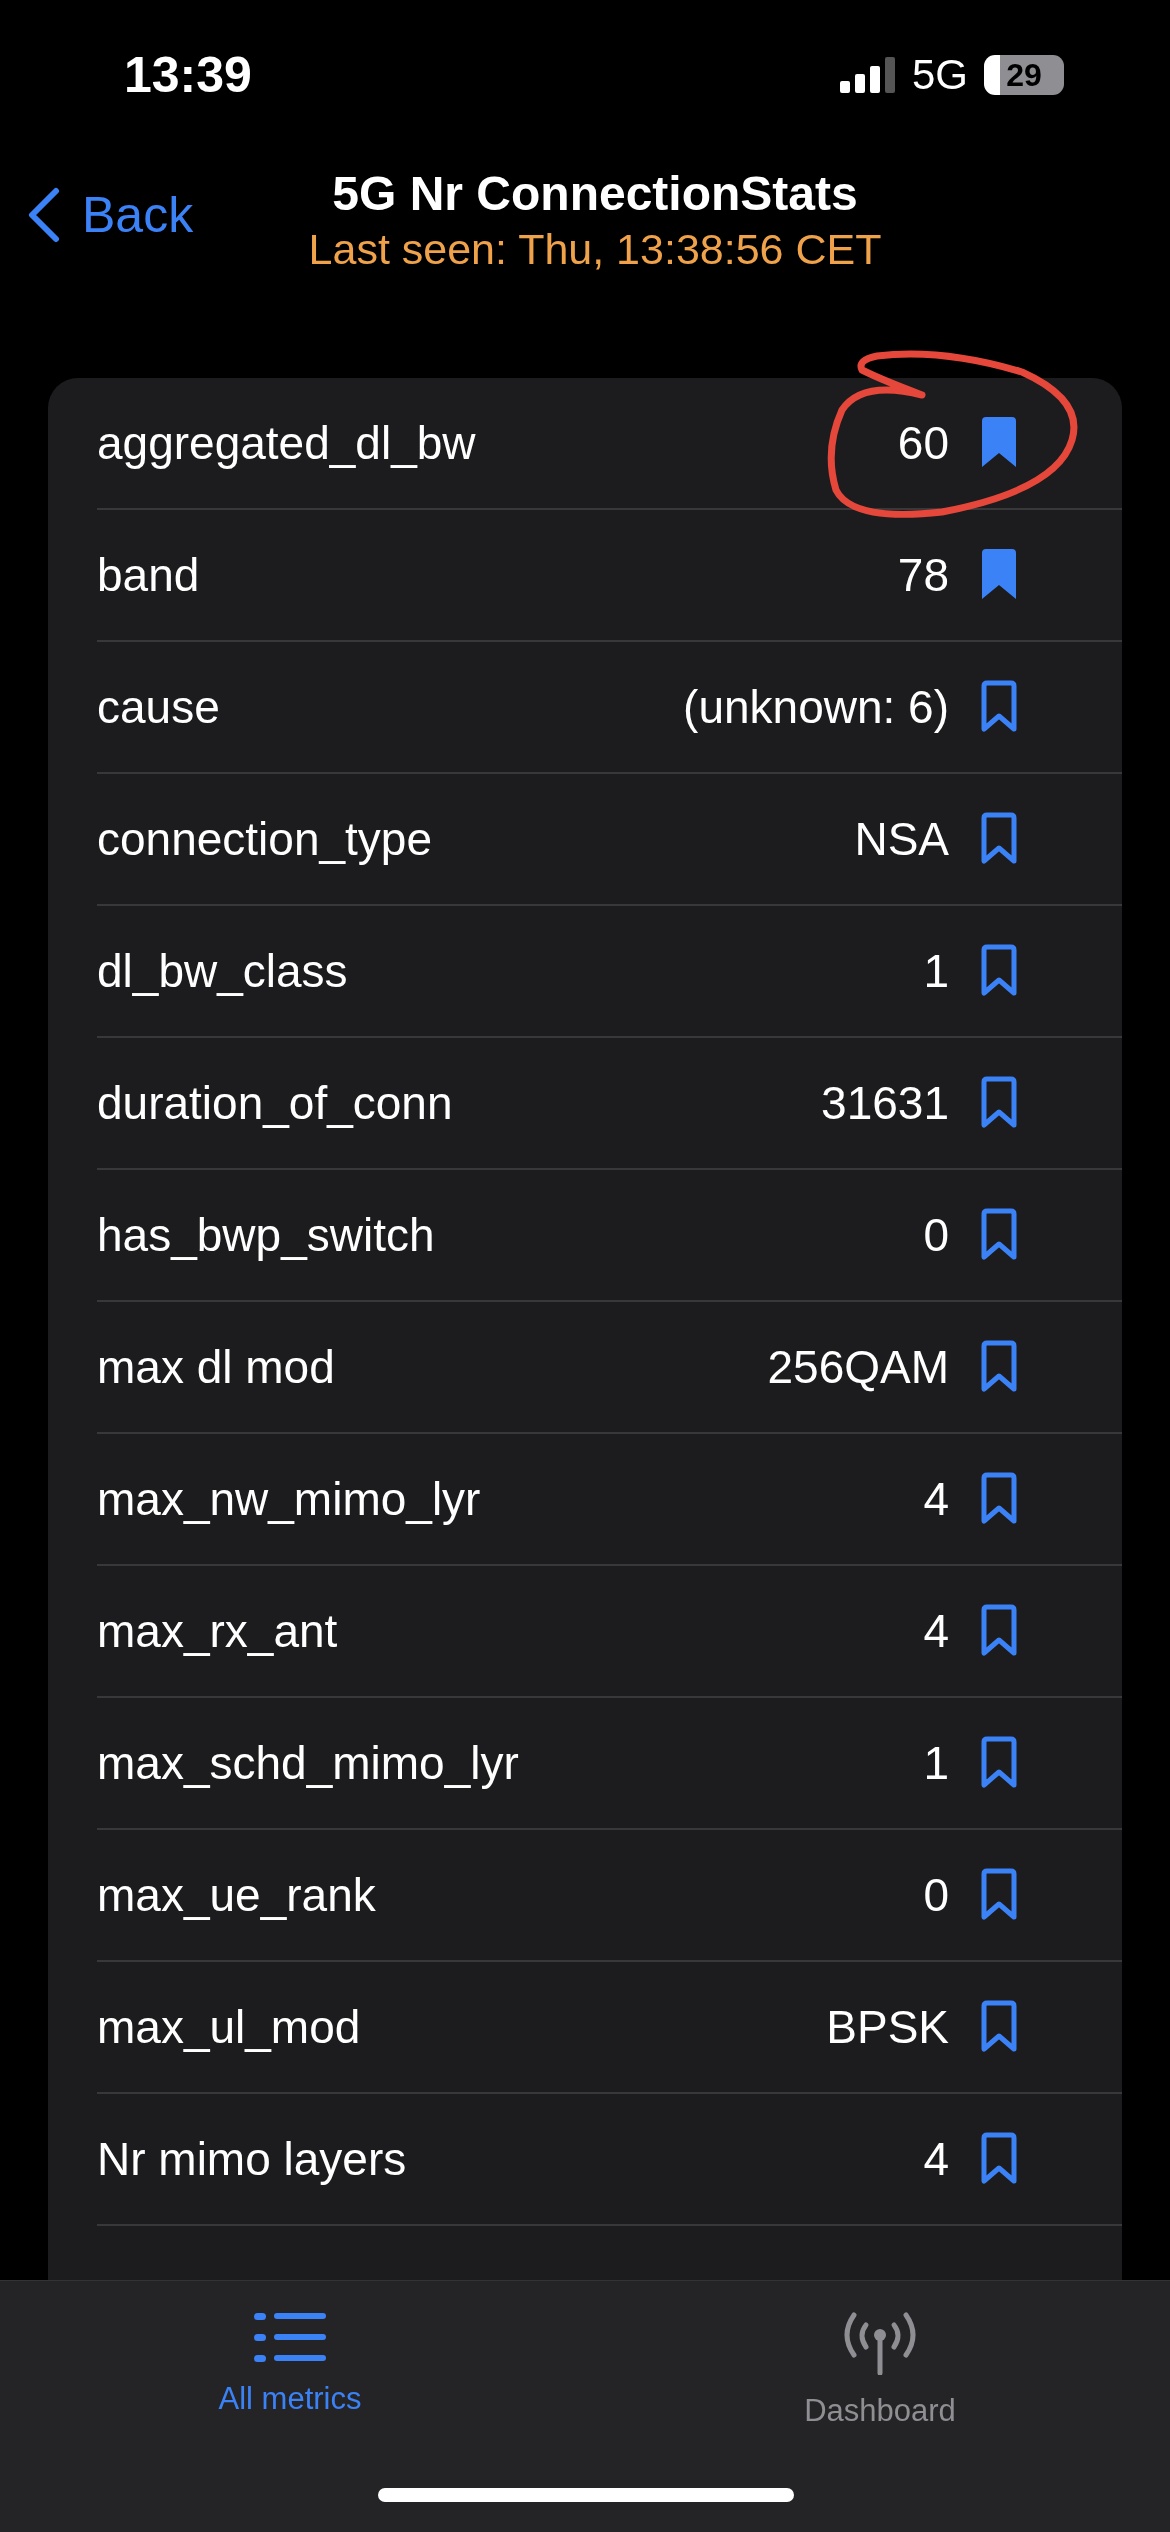 This screenshot has width=1170, height=2532. What do you see at coordinates (237, 1895) in the screenshot?
I see `metric-name: max_ue_rank` at bounding box center [237, 1895].